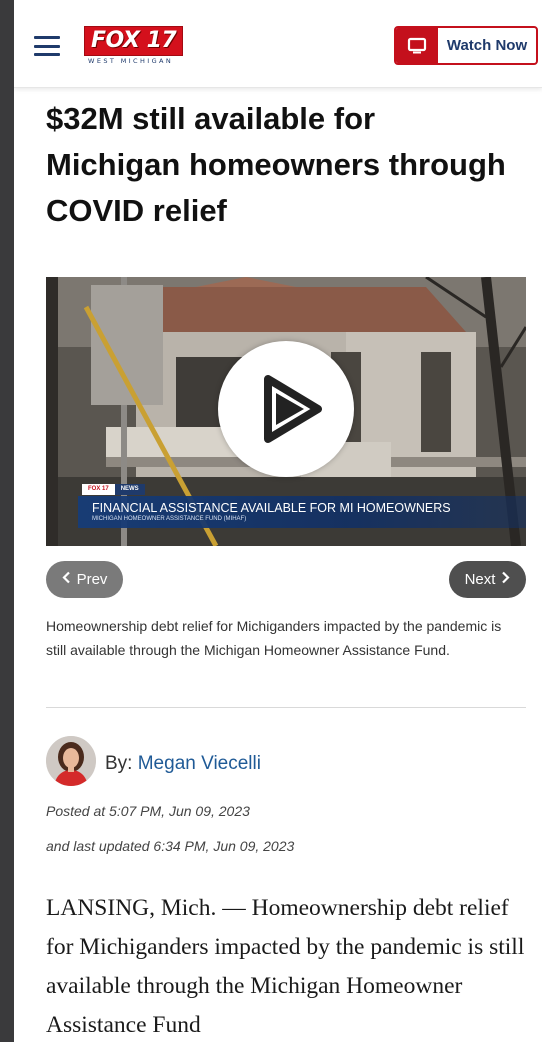 The width and height of the screenshot is (542, 1042). I want to click on author-photo, so click(71, 761).